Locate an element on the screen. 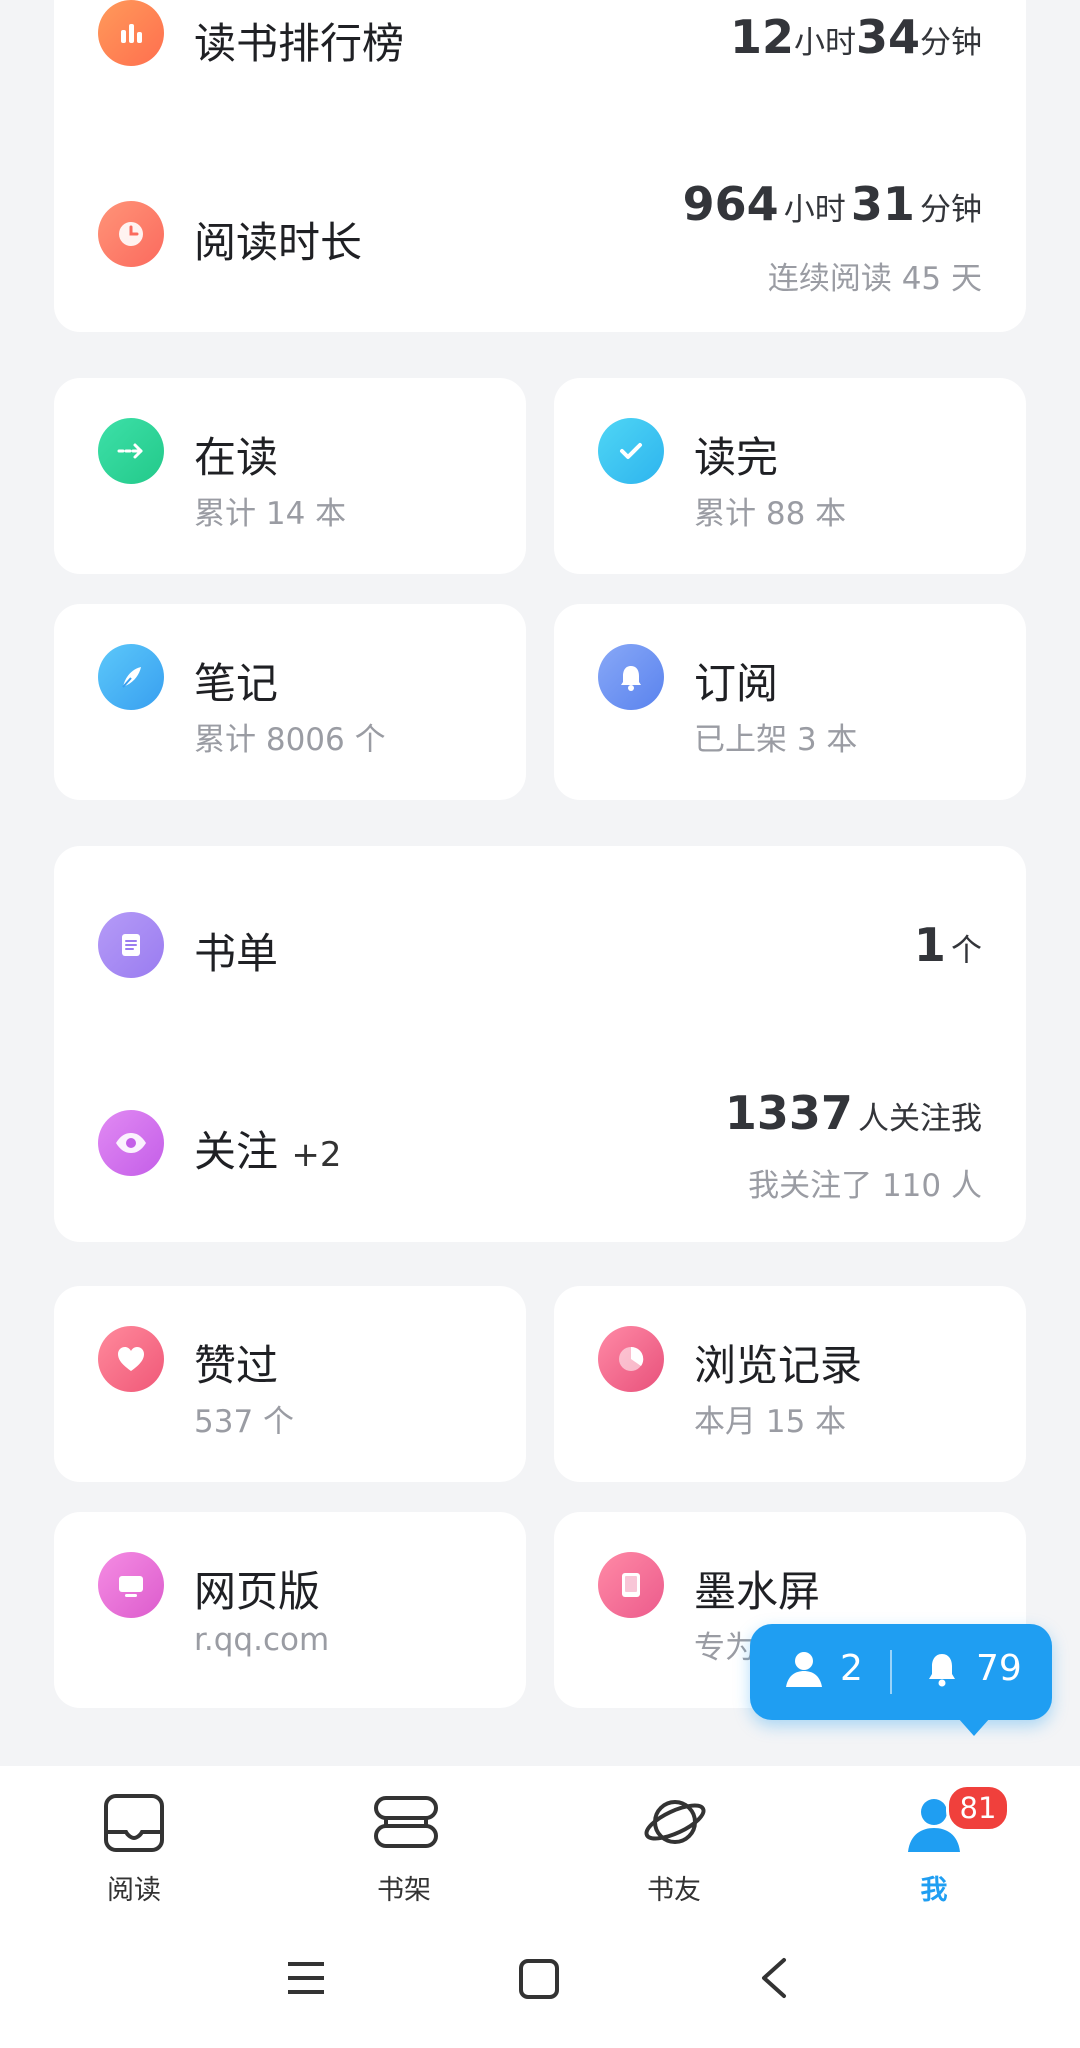  friend-requests: 2 is located at coordinates (822, 1668).